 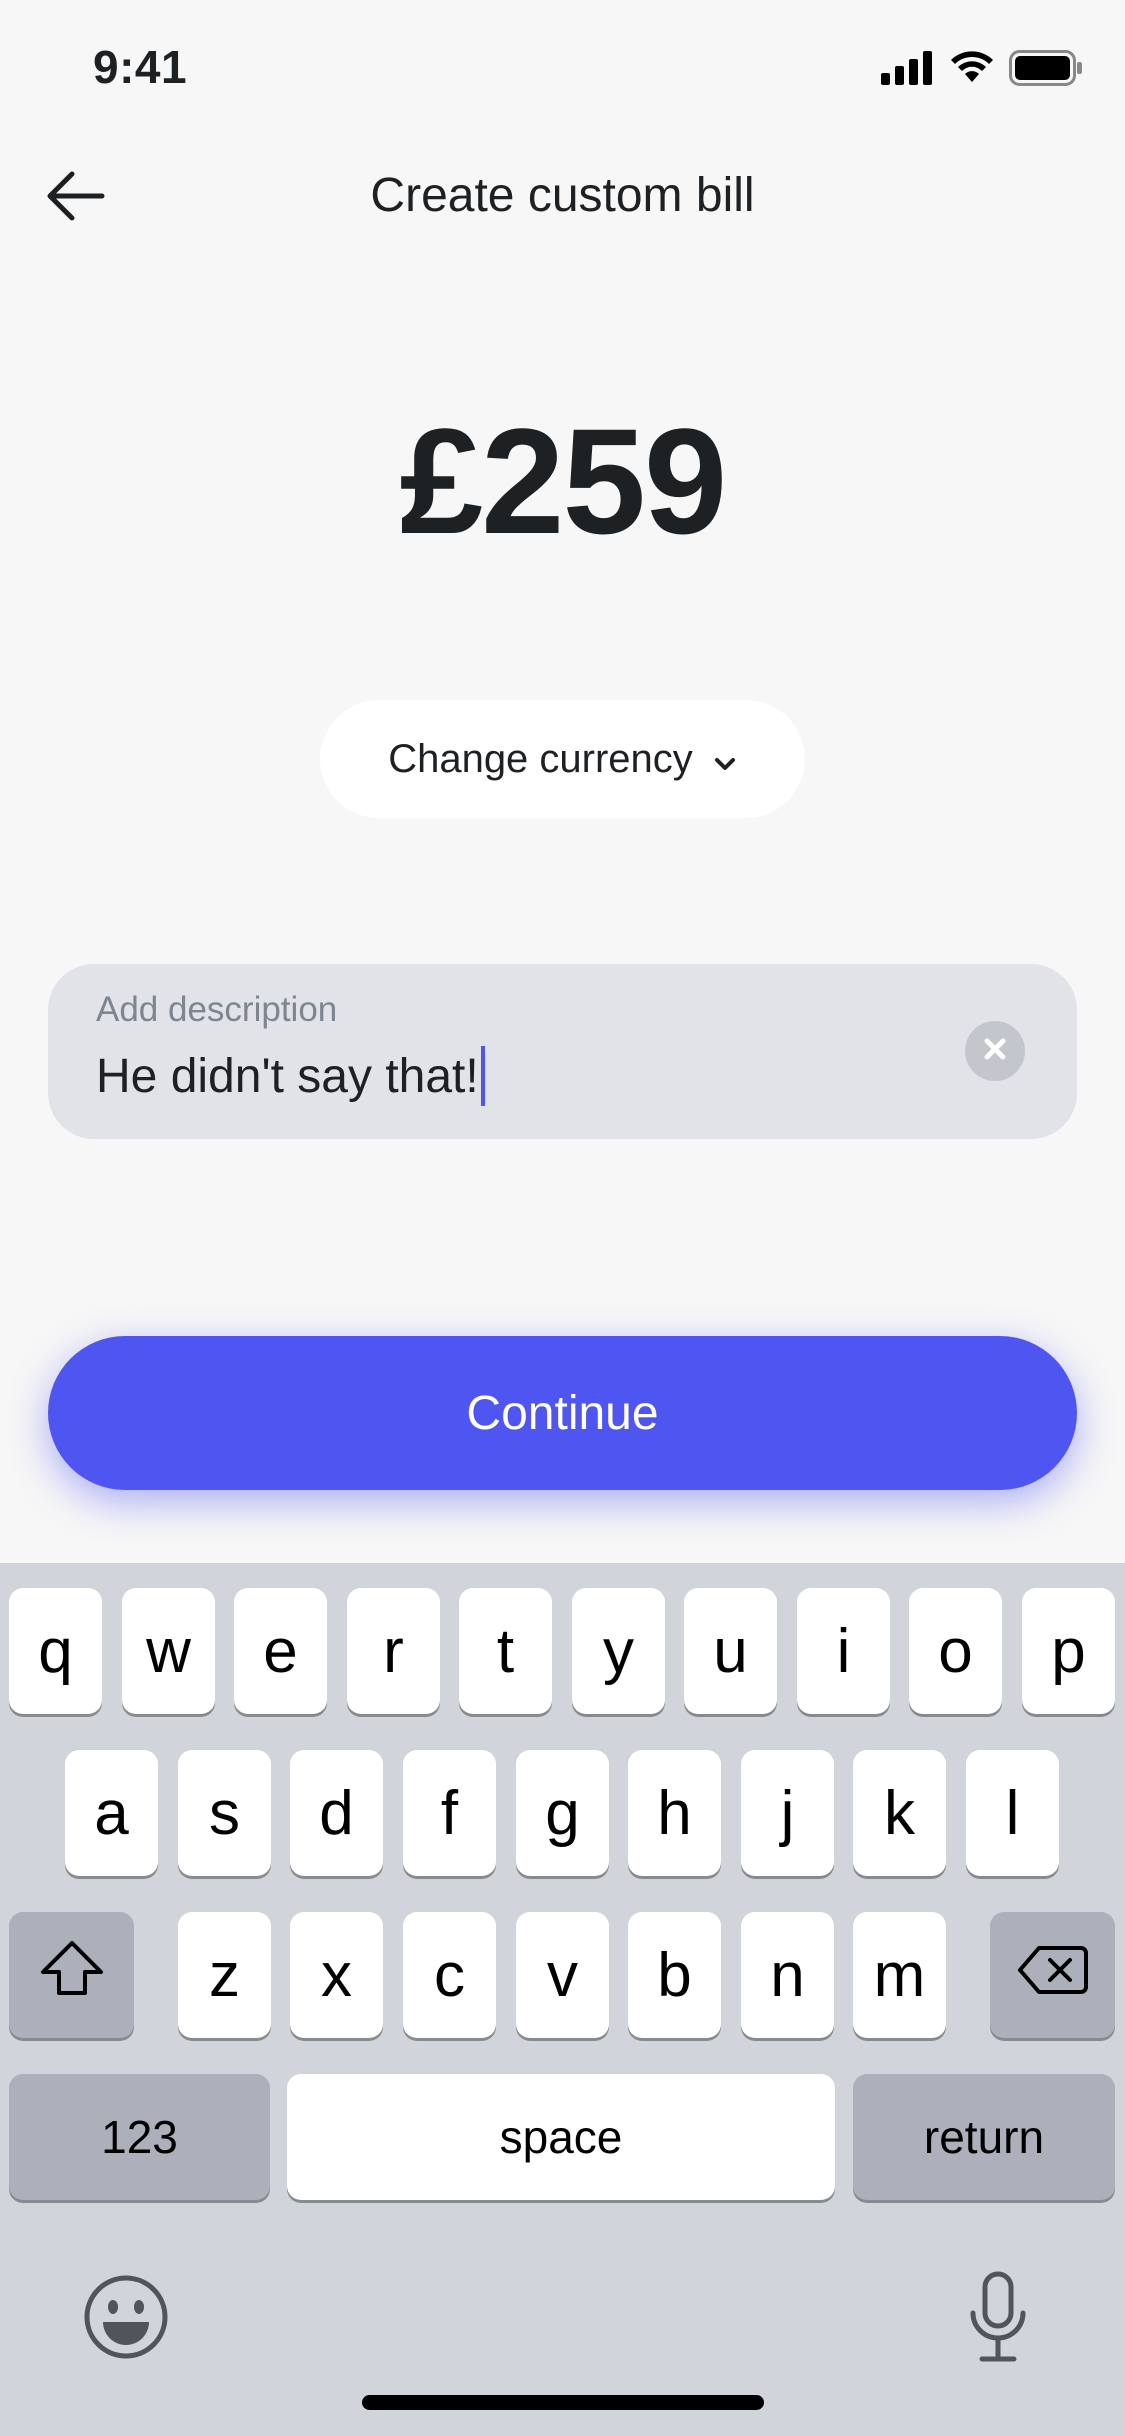 What do you see at coordinates (1012, 1813) in the screenshot?
I see `key-l: l` at bounding box center [1012, 1813].